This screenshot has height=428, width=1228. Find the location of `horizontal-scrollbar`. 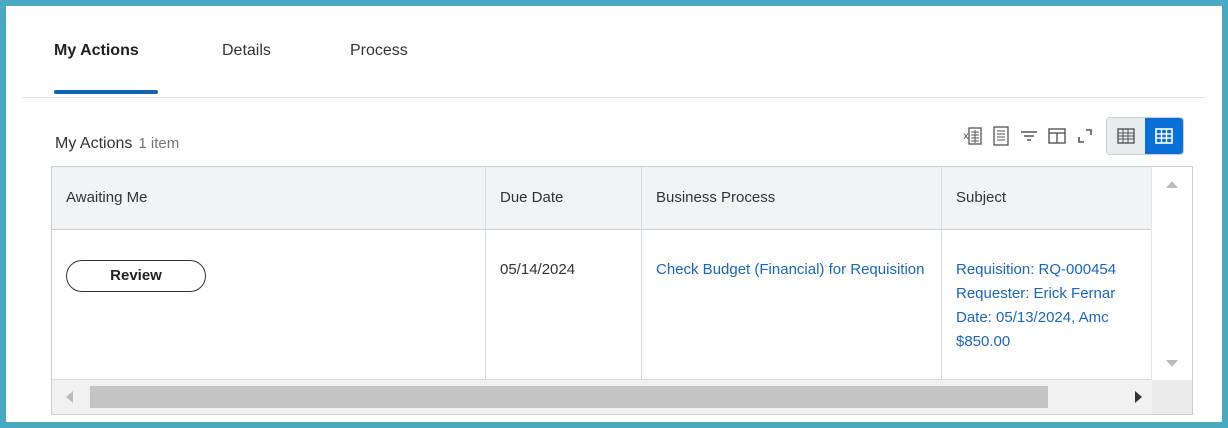

horizontal-scrollbar is located at coordinates (602, 396).